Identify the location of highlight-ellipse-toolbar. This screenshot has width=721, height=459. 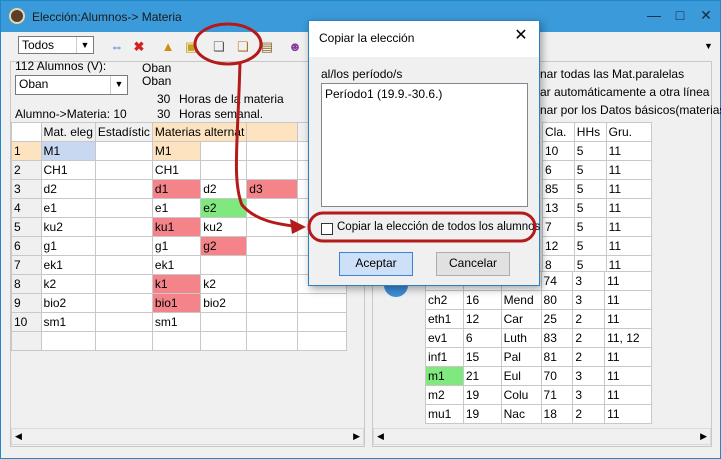
(228, 44).